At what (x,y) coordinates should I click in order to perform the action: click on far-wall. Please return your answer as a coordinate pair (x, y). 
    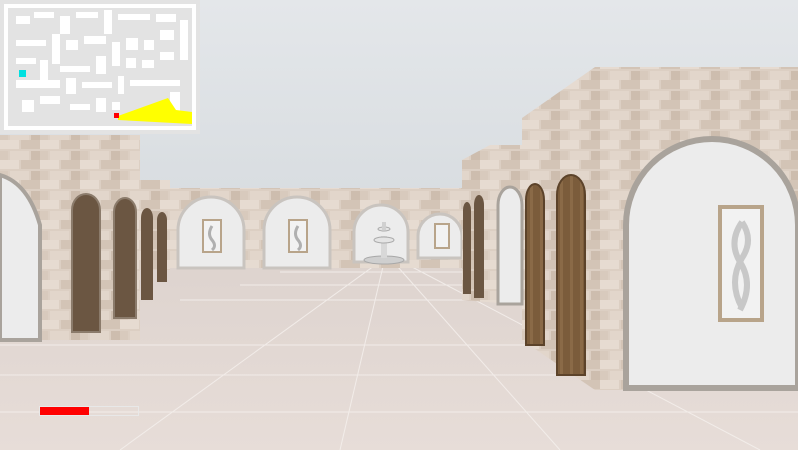
    Looking at the image, I should click on (315, 229).